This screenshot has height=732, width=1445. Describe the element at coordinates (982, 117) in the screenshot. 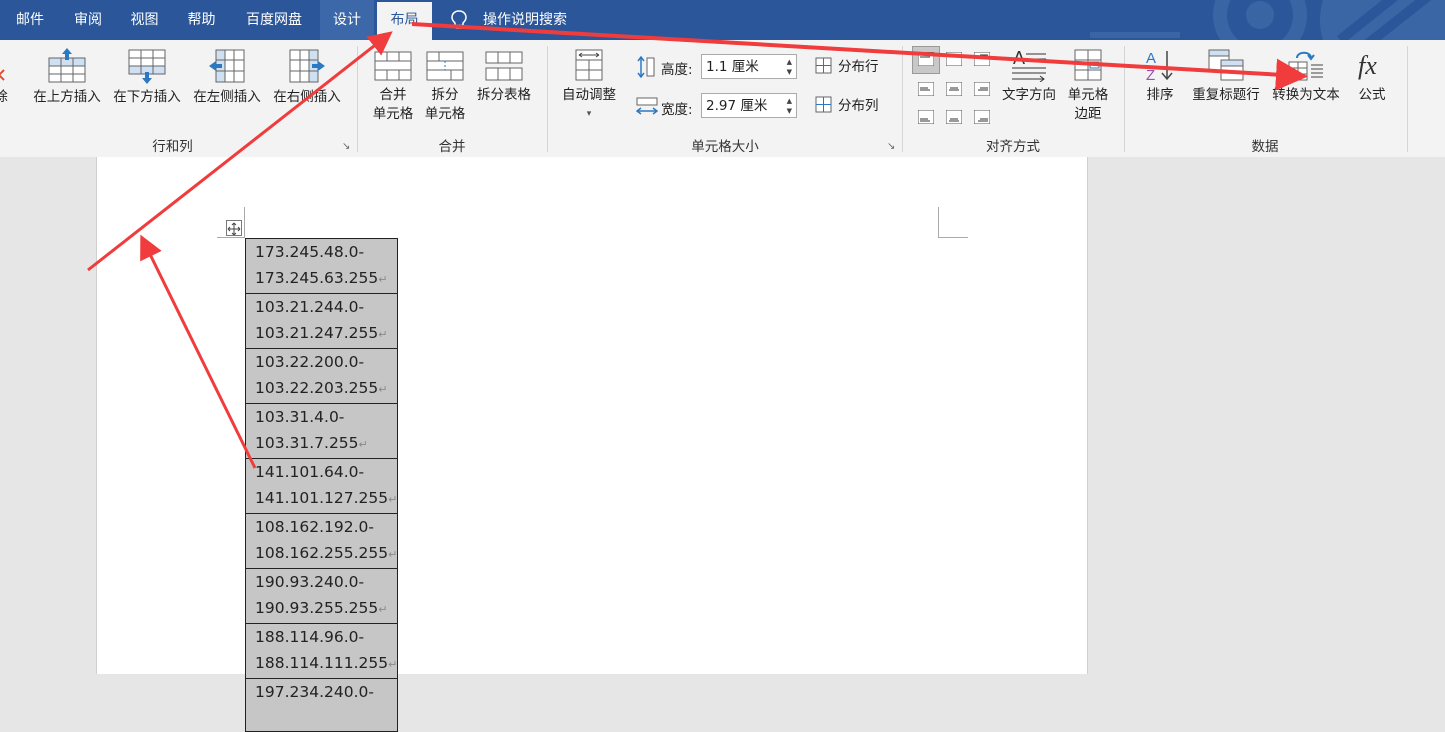

I see `align-bottom-right-icon` at that location.